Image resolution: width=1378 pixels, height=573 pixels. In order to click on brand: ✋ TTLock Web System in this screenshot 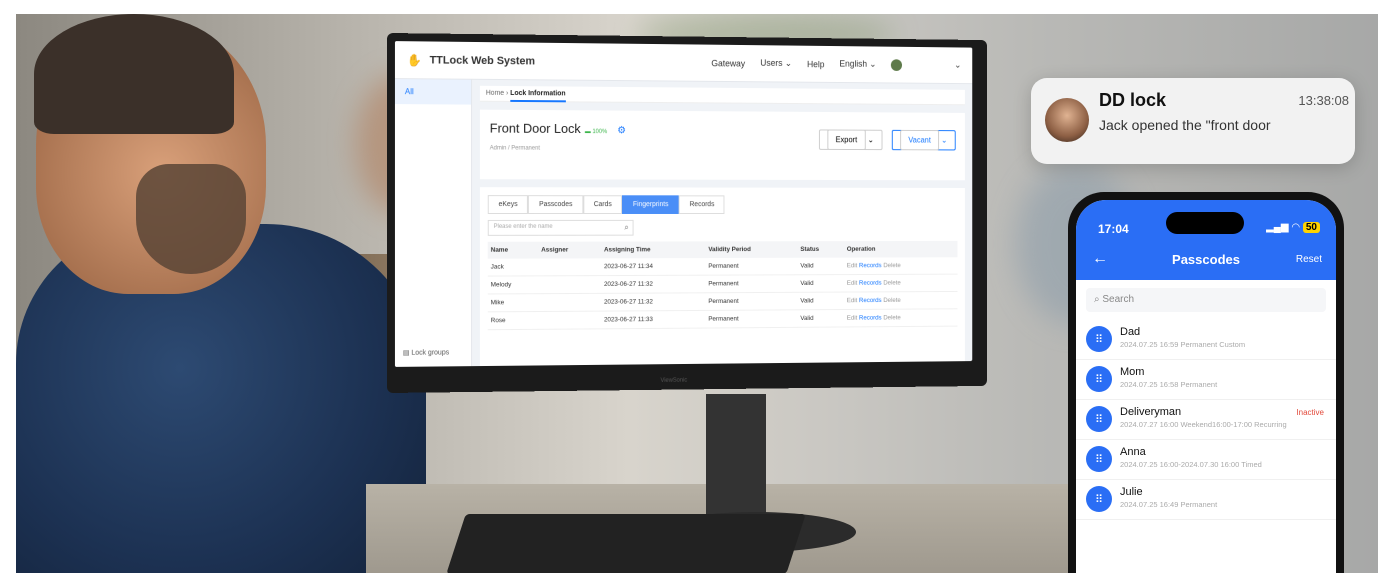, I will do `click(471, 60)`.